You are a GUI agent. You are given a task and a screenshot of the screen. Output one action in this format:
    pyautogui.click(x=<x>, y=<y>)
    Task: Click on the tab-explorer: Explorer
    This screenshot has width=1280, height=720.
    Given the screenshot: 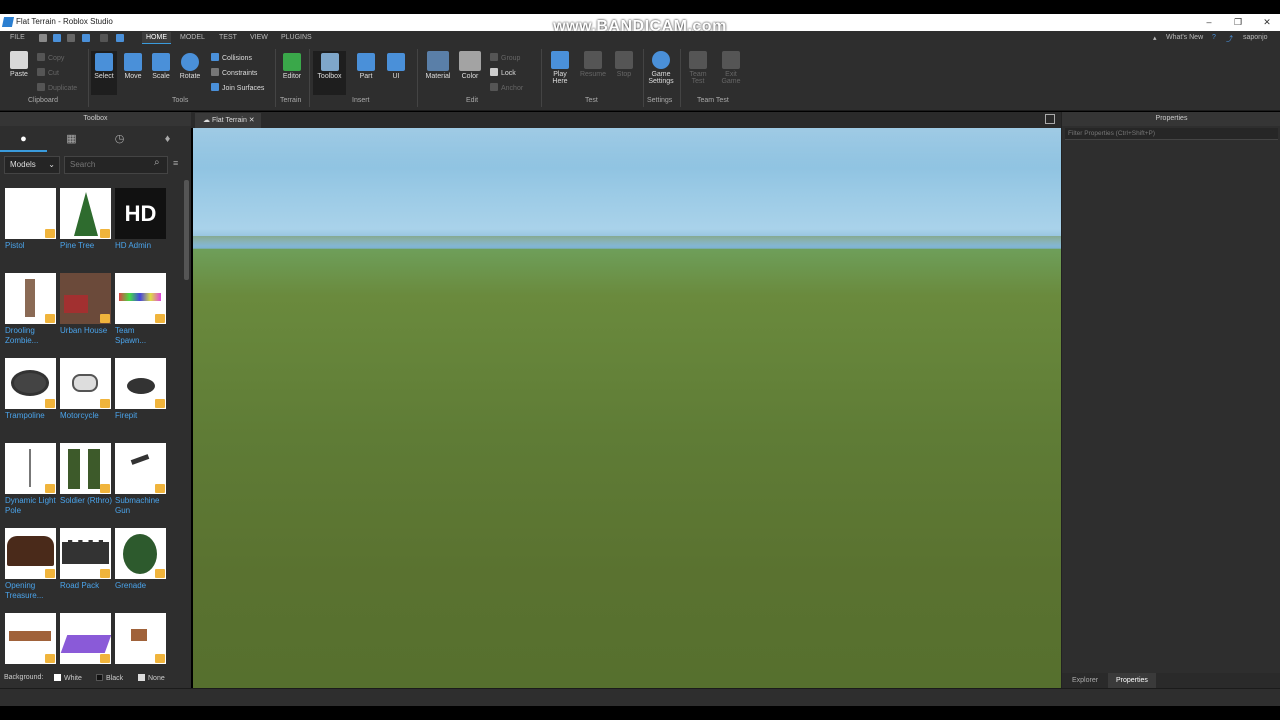 What is the action you would take?
    pyautogui.click(x=1085, y=680)
    